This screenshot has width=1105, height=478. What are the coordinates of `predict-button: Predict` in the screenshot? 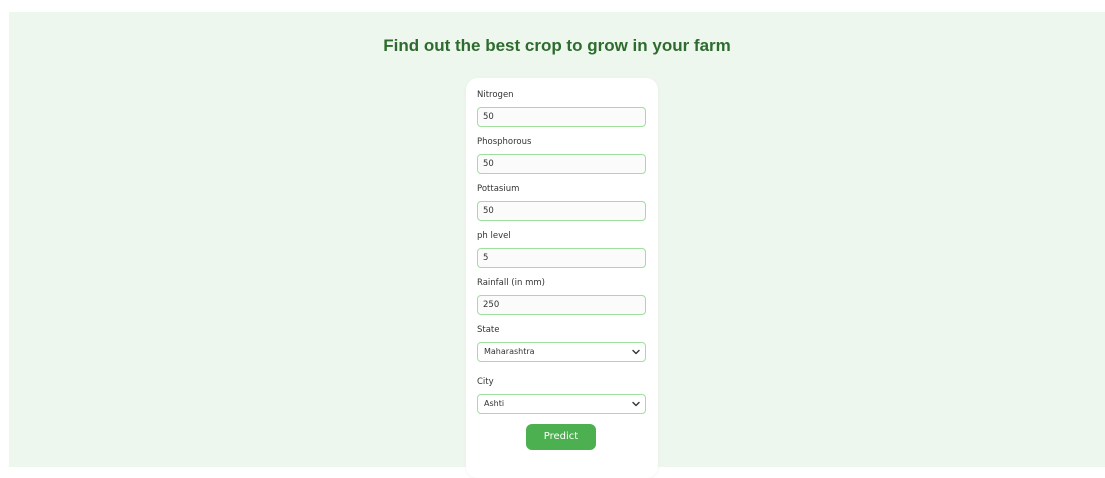 It's located at (561, 437).